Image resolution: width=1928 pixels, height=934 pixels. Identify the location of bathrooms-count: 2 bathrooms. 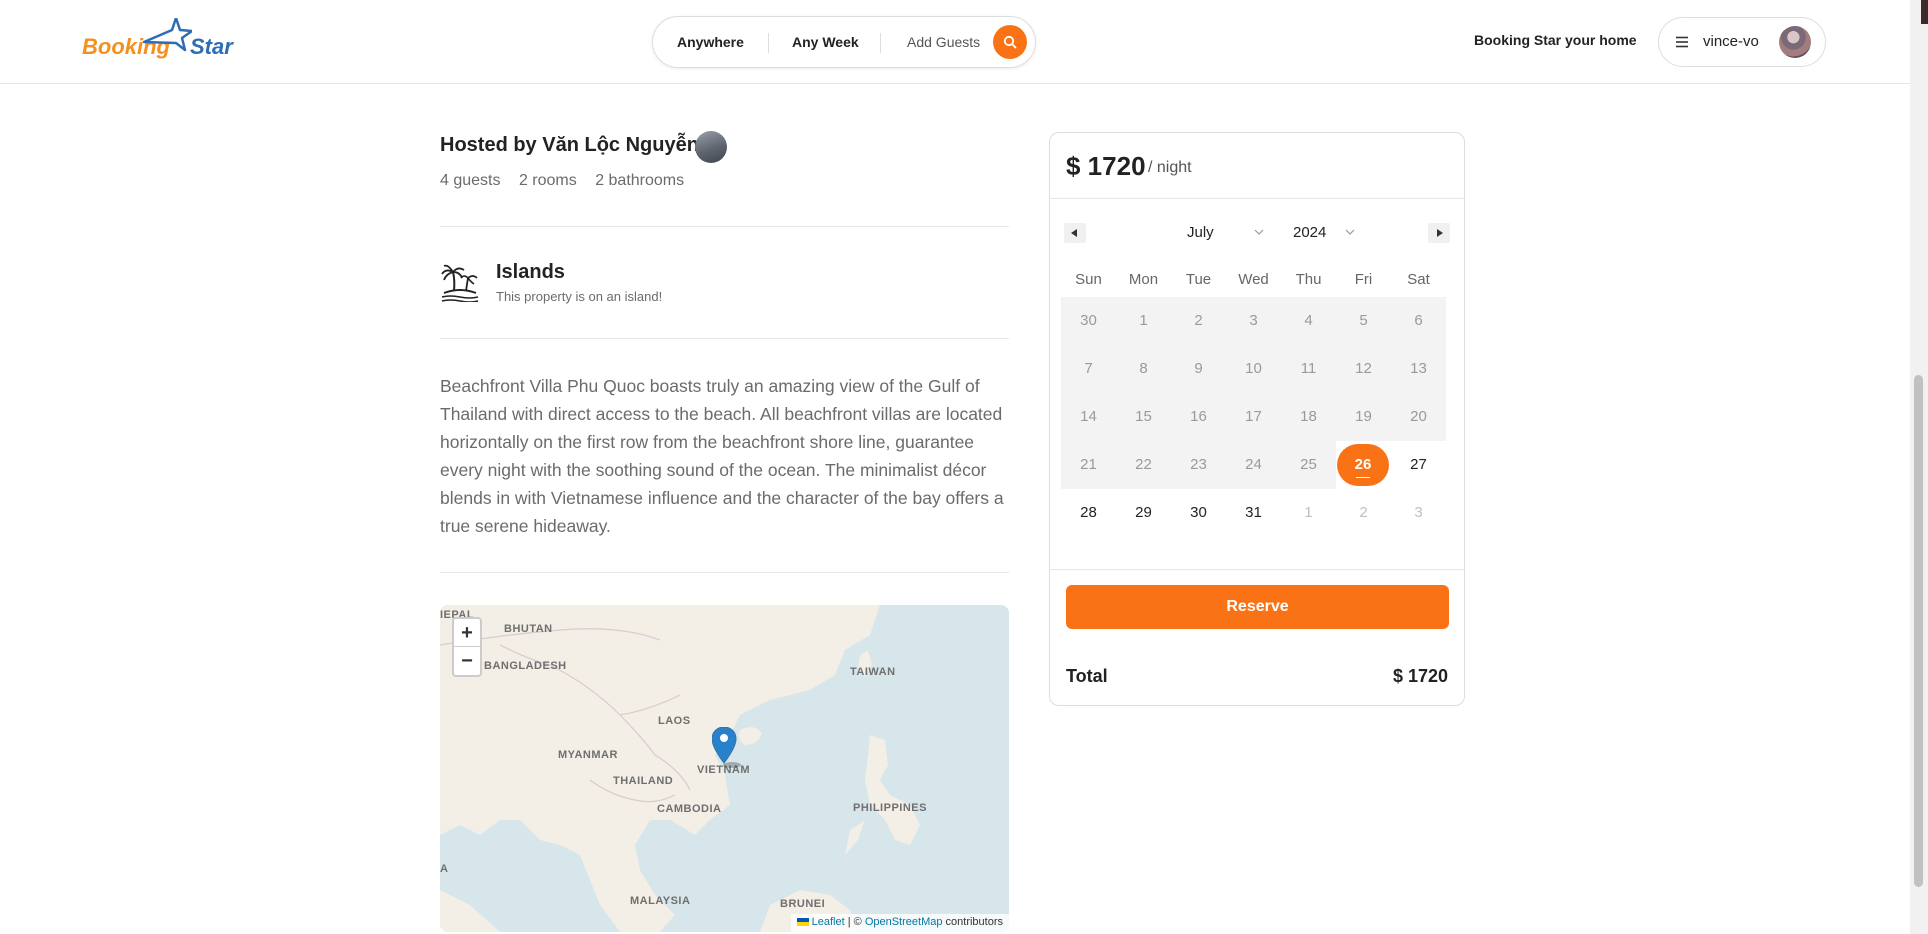
(640, 180).